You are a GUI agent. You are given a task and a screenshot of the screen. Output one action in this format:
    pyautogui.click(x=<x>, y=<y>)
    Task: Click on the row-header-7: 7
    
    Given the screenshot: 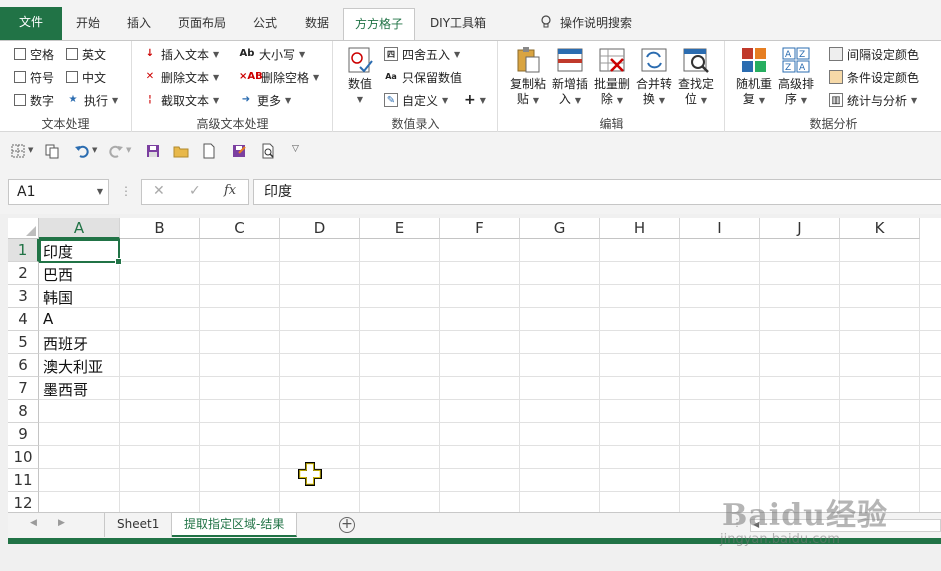 What is the action you would take?
    pyautogui.click(x=23, y=388)
    